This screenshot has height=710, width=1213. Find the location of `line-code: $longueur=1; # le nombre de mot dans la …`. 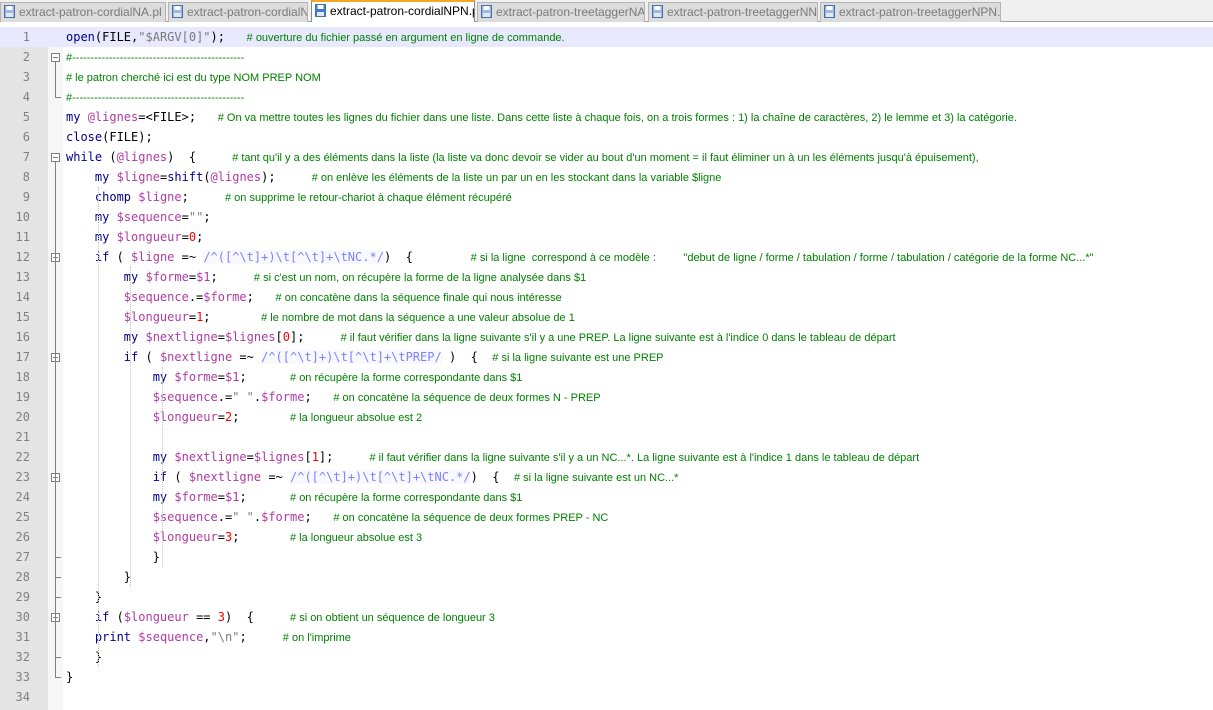

line-code: $longueur=1; # le nombre de mot dans la … is located at coordinates (320, 317).